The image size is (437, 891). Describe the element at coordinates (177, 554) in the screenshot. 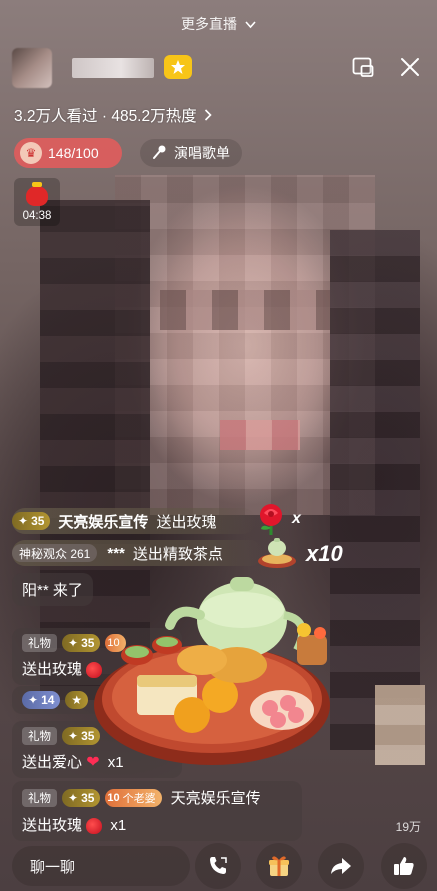

I see `gift-action: 送出精致茶点` at that location.